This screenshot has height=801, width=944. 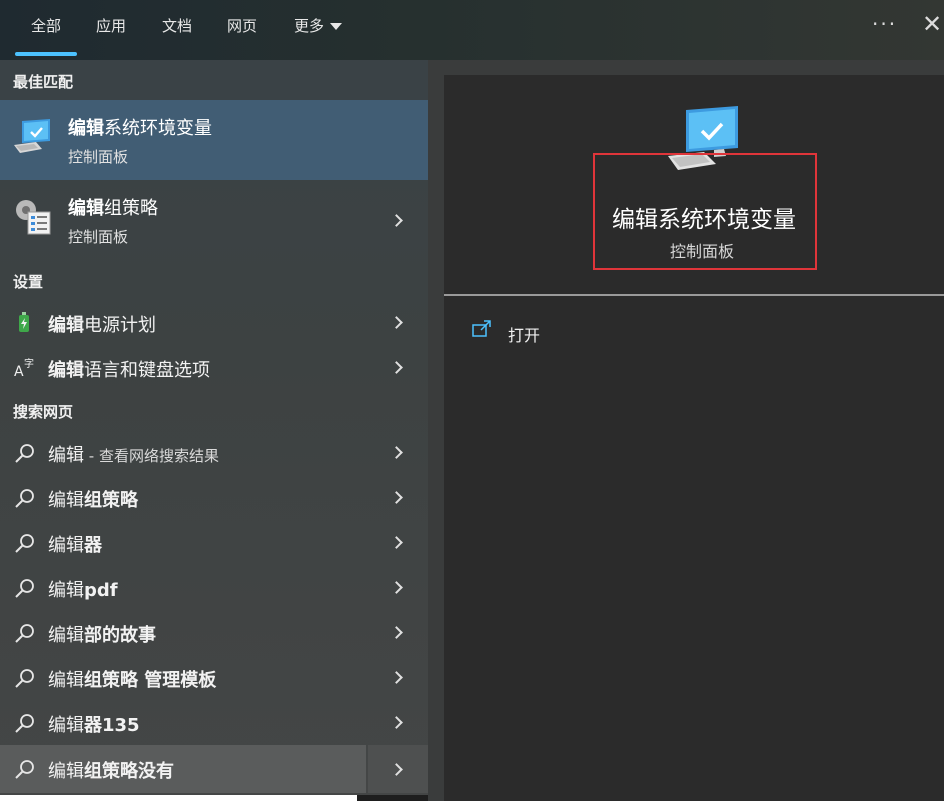 I want to click on result-title: 编辑组策略, so click(x=113, y=208).